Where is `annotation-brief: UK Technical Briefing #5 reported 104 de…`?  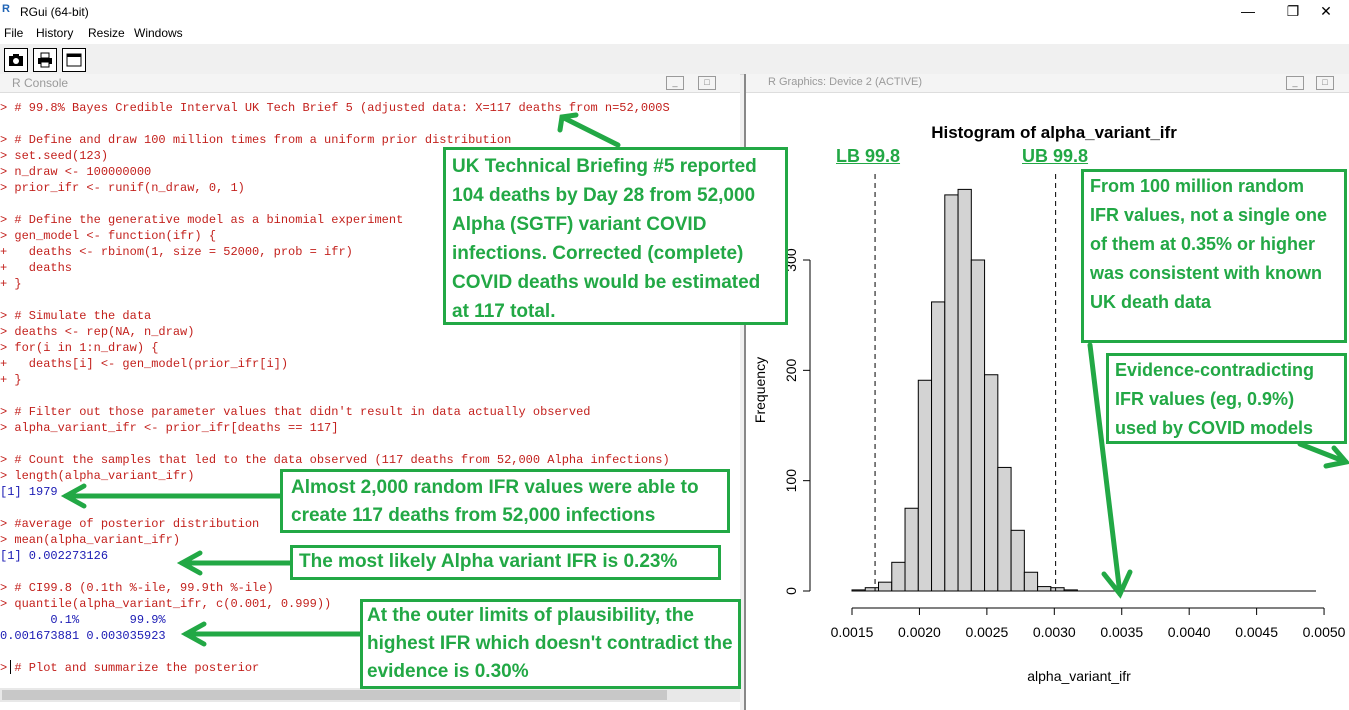 annotation-brief: UK Technical Briefing #5 reported 104 de… is located at coordinates (615, 236).